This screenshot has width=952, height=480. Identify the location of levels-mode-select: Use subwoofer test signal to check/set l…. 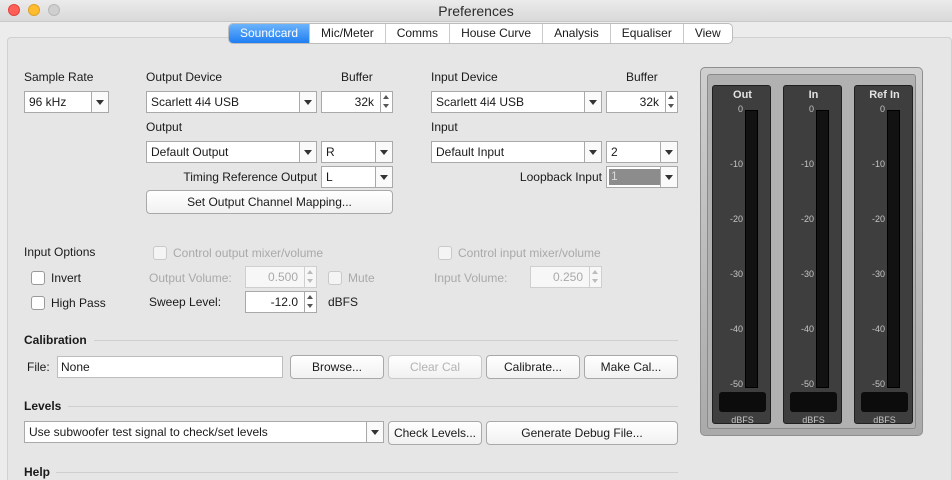
(204, 432).